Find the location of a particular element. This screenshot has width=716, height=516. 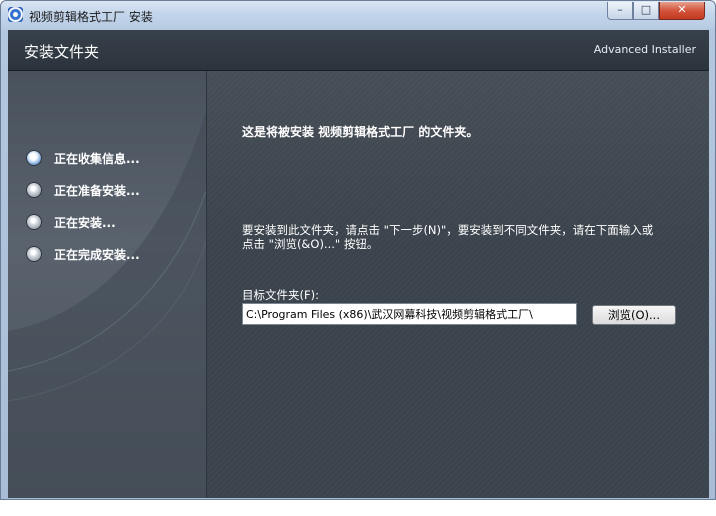

brand-label: Advanced Installer is located at coordinates (644, 49).